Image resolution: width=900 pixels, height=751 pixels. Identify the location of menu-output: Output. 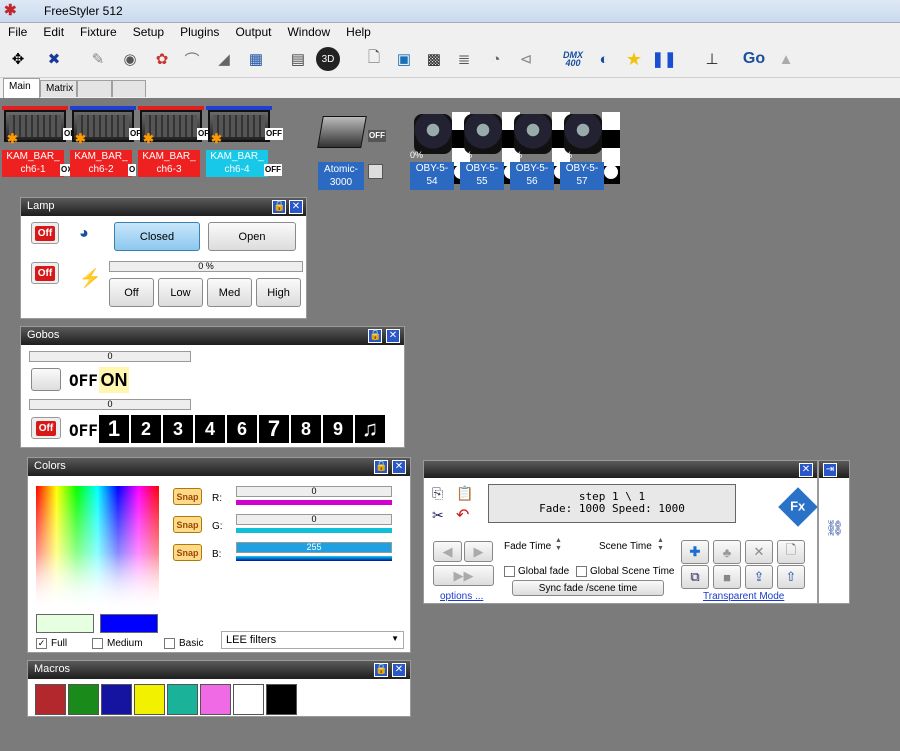
(253, 32).